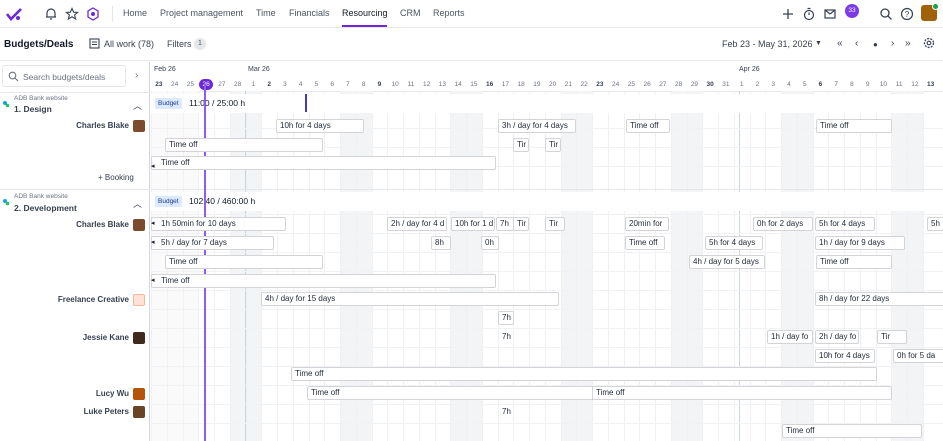 The height and width of the screenshot is (441, 943). I want to click on overflow-left-icon: ◂, so click(153, 223).